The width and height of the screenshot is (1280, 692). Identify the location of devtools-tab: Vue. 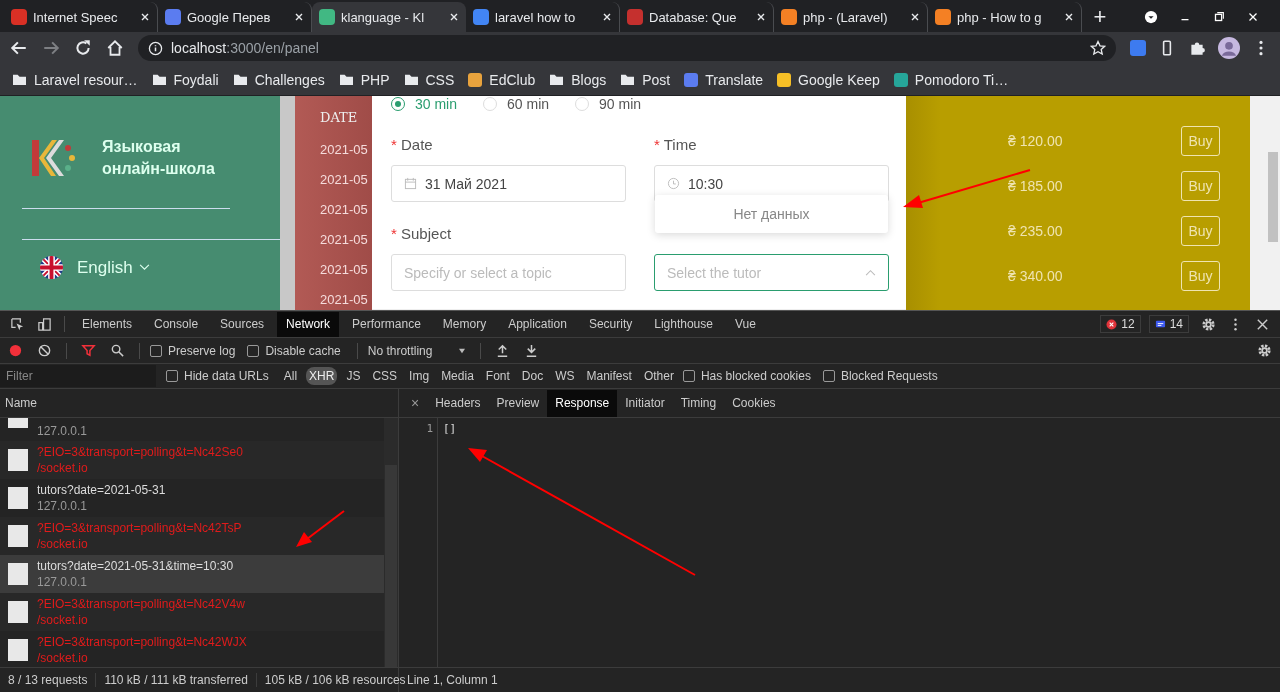
(745, 324).